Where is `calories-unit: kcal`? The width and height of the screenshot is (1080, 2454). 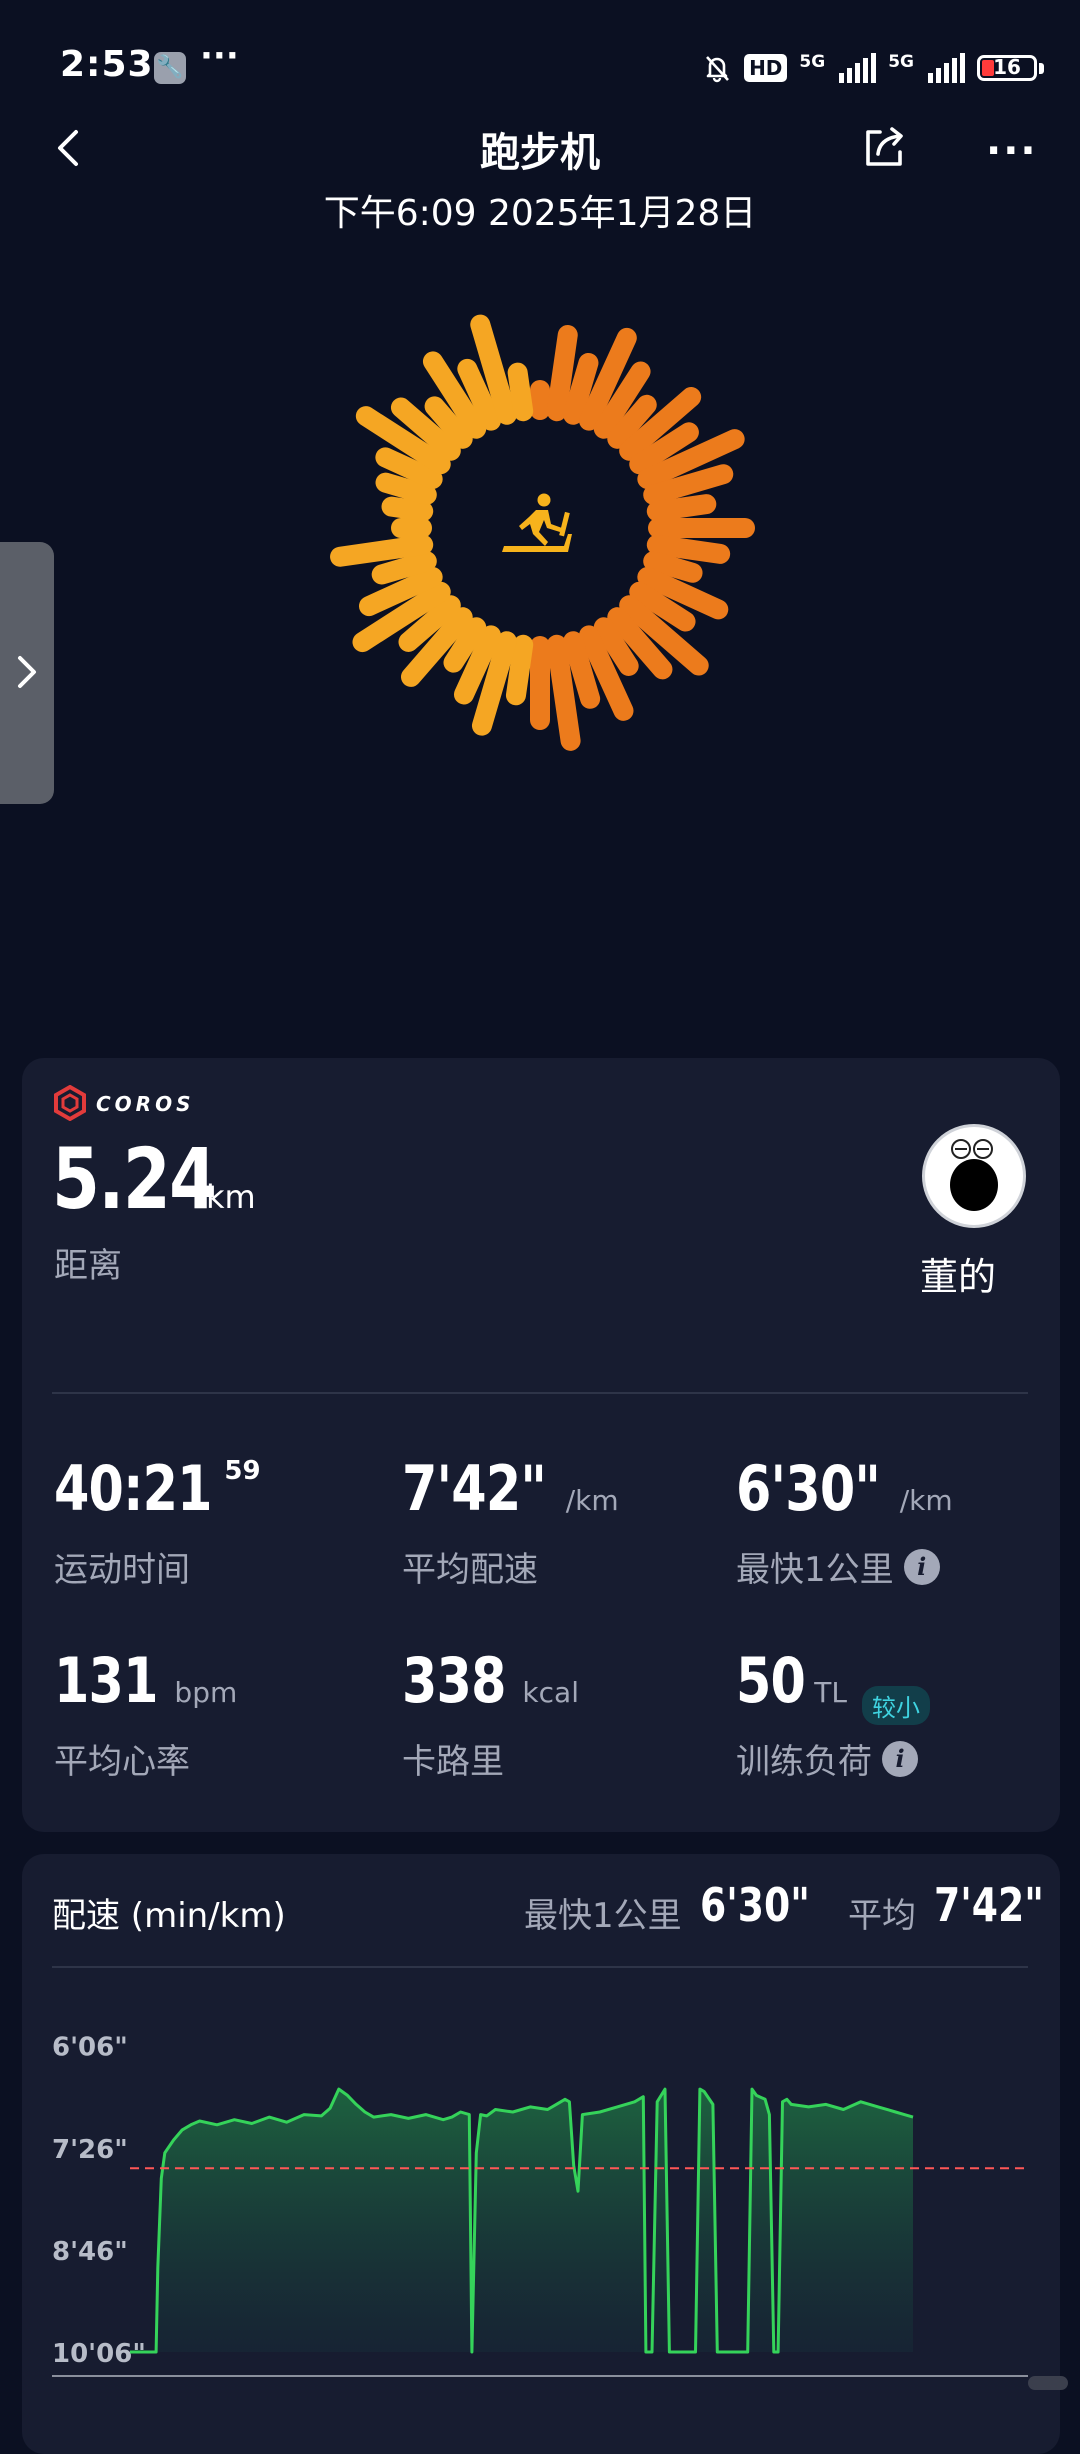 calories-unit: kcal is located at coordinates (550, 1692).